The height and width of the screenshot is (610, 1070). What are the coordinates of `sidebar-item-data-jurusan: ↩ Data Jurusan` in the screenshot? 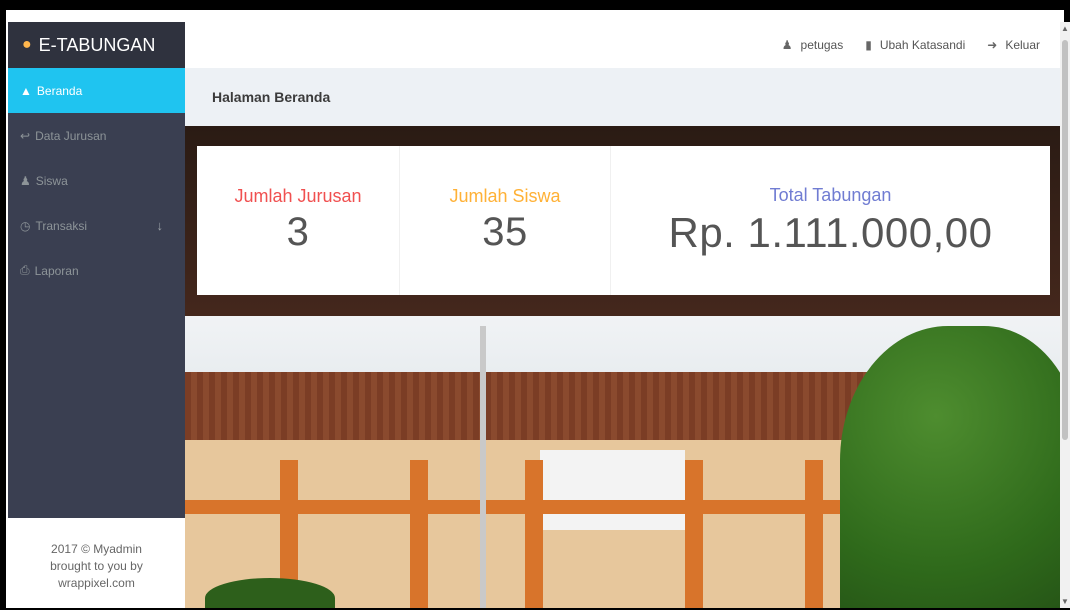 It's located at (96, 135).